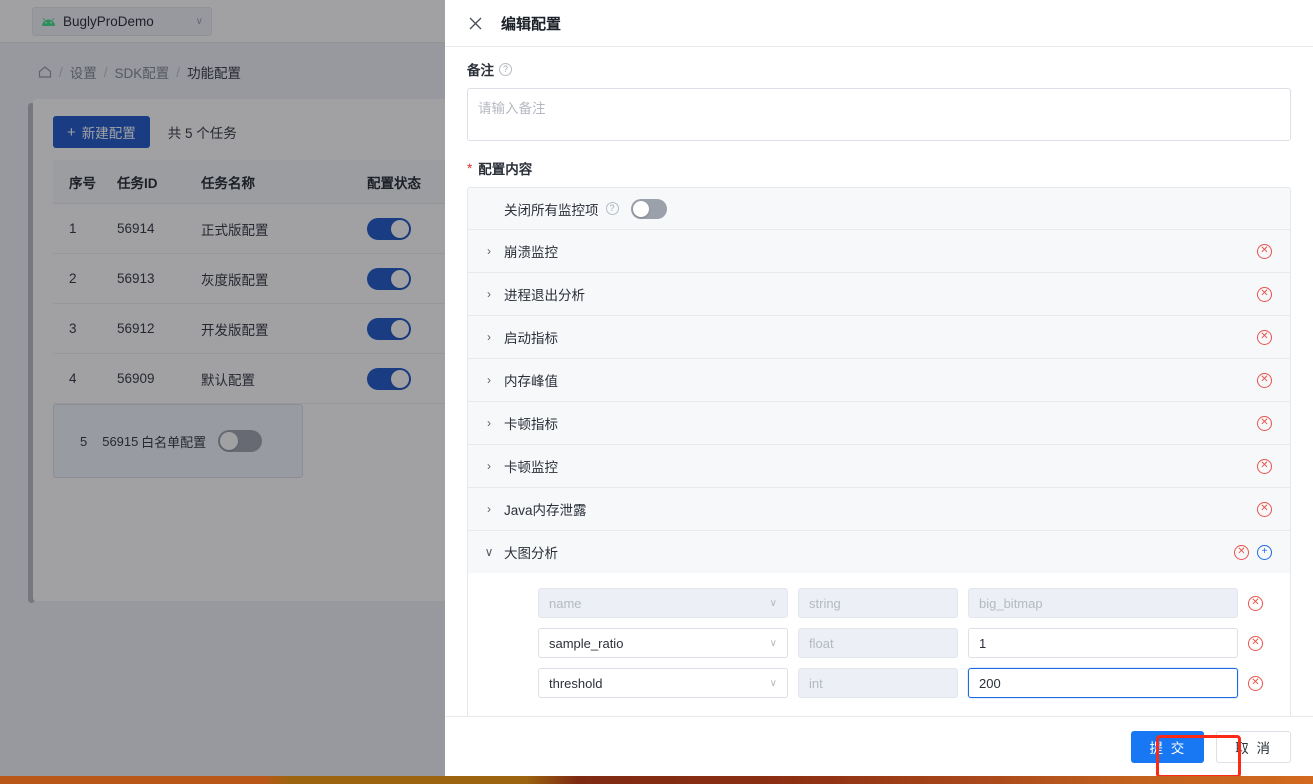 The image size is (1313, 784). Describe the element at coordinates (879, 168) in the screenshot. I see `config-content-label-row: * 配置内容` at that location.